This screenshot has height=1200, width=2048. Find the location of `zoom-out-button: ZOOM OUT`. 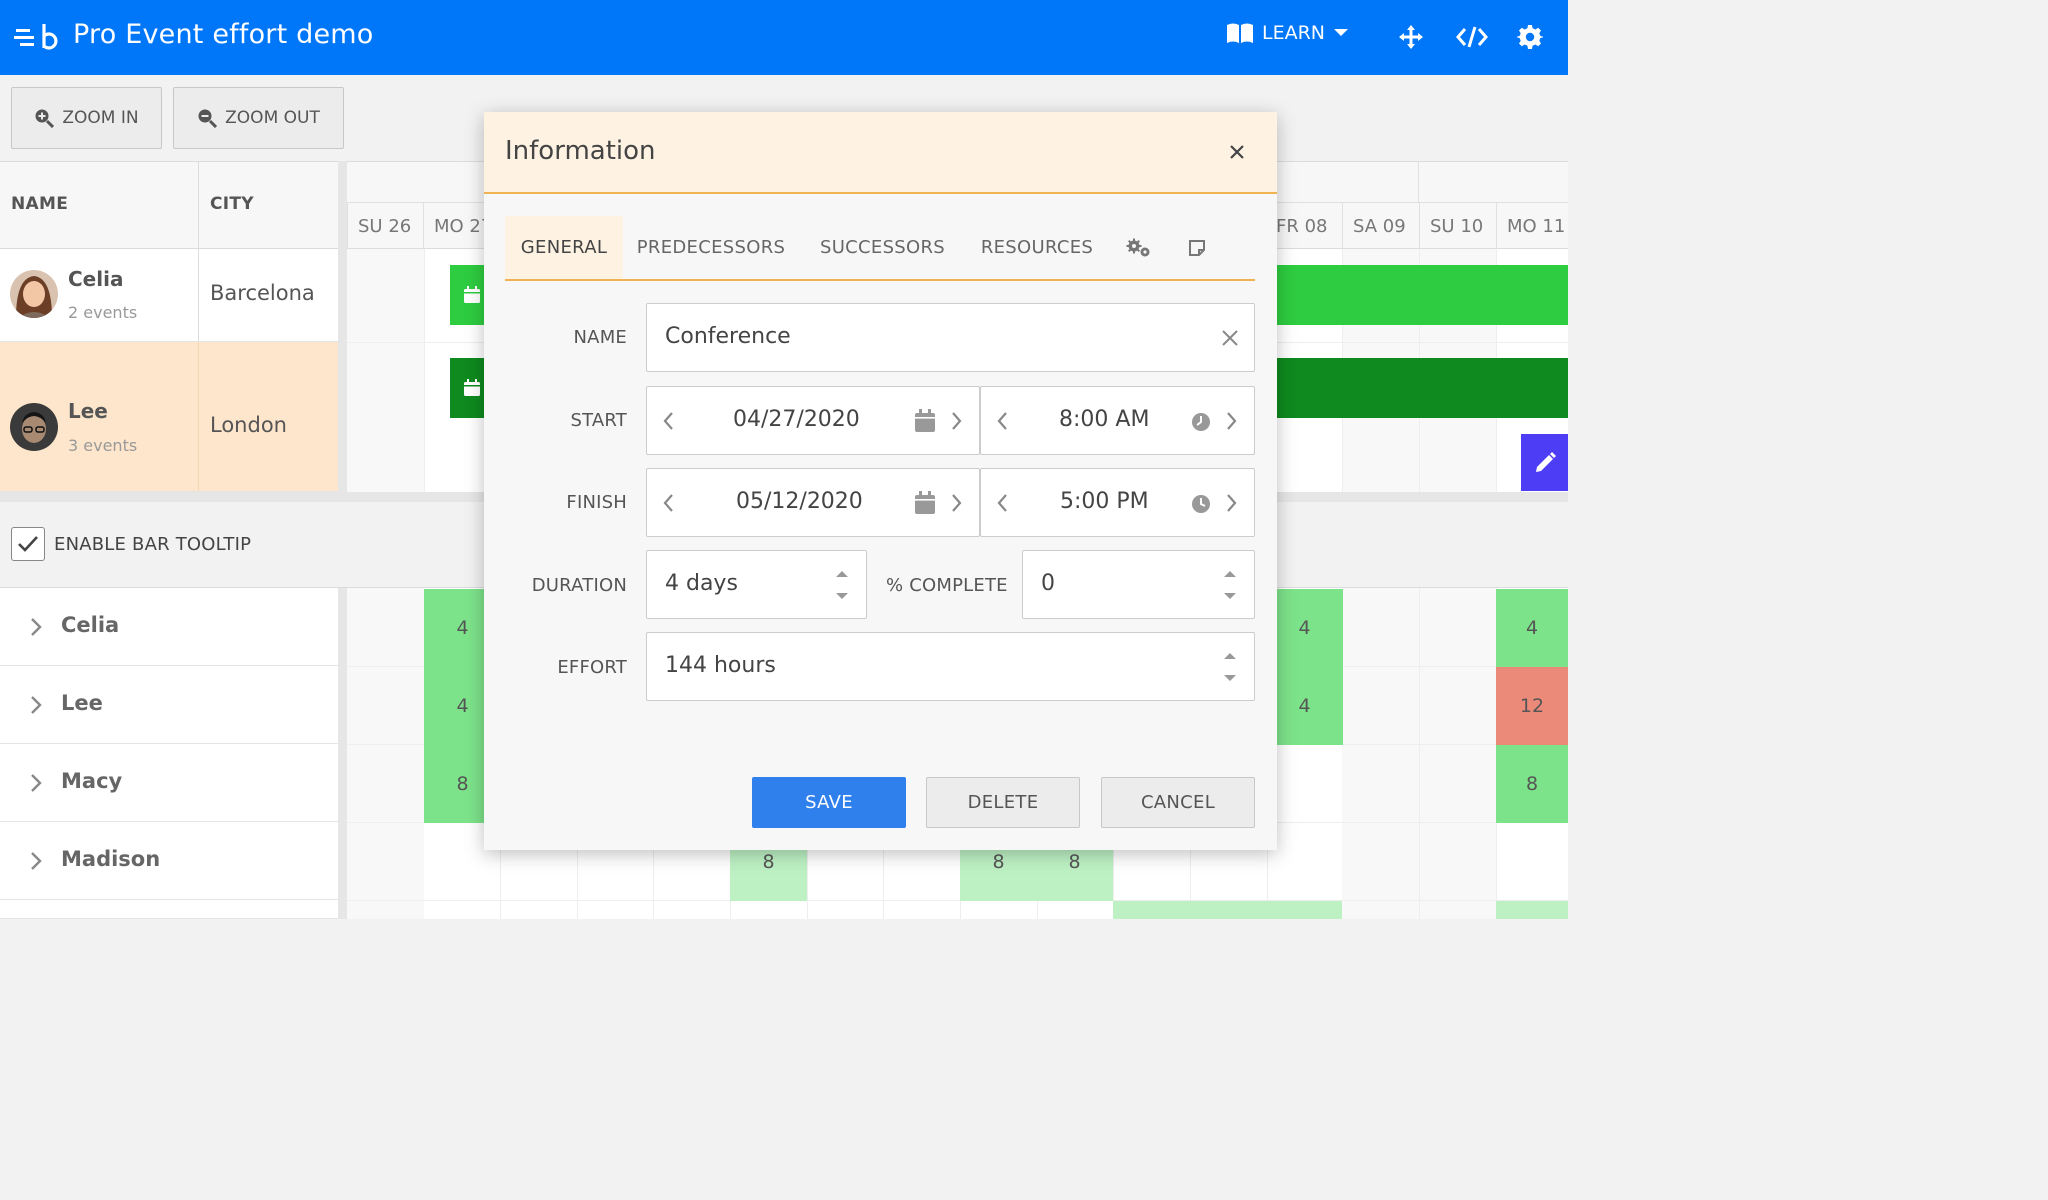

zoom-out-button: ZOOM OUT is located at coordinates (258, 118).